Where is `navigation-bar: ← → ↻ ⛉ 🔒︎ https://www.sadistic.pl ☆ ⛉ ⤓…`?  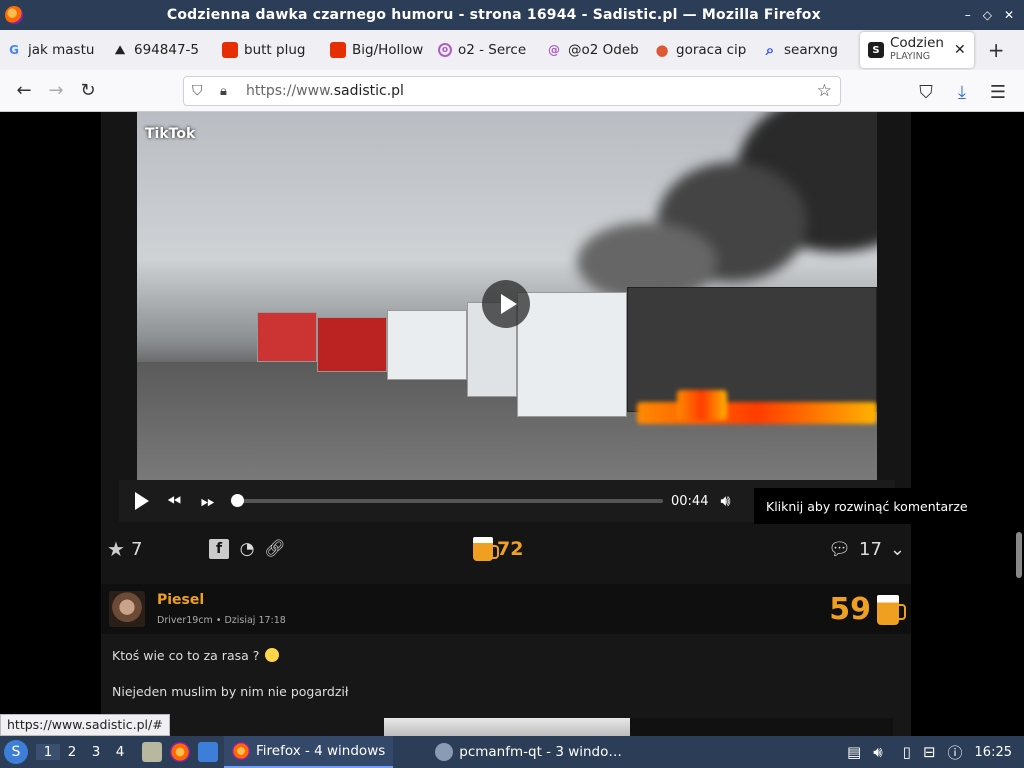
navigation-bar: ← → ↻ ⛉ 🔒︎ https://www.sadistic.pl ☆ ⛉ ⤓… is located at coordinates (512, 91).